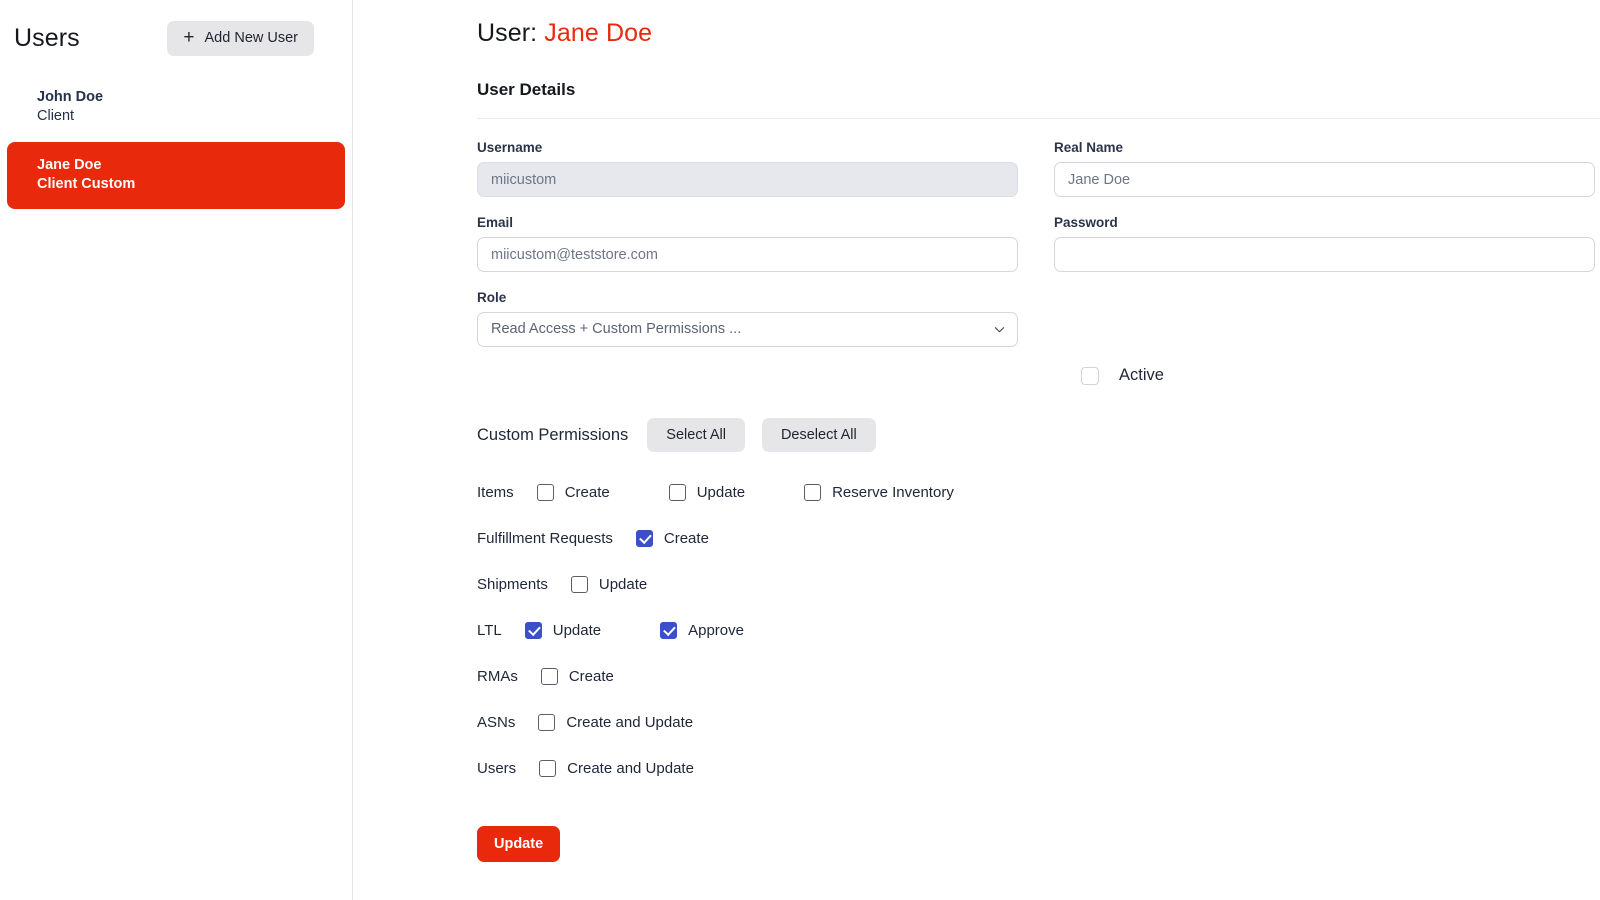 This screenshot has height=900, width=1600. I want to click on user-list-item-role: Client, so click(56, 116).